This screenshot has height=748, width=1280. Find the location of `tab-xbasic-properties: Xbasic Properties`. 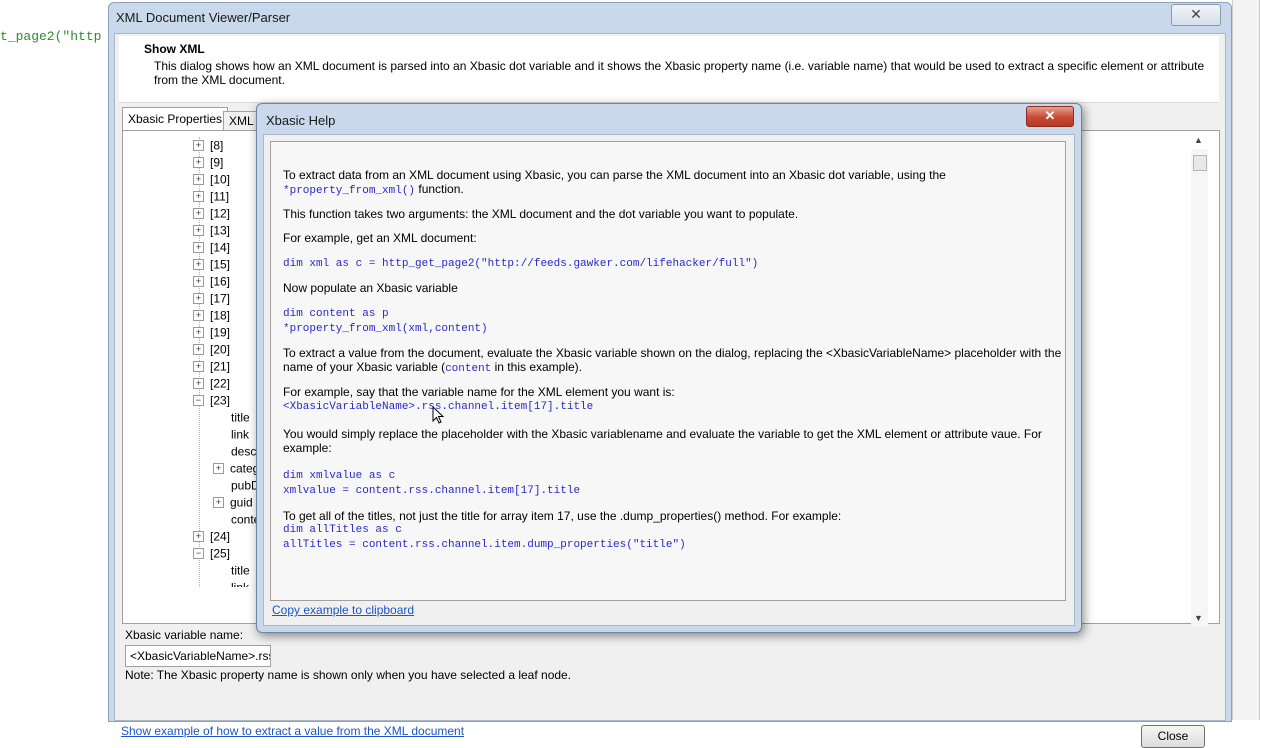

tab-xbasic-properties: Xbasic Properties is located at coordinates (175, 119).